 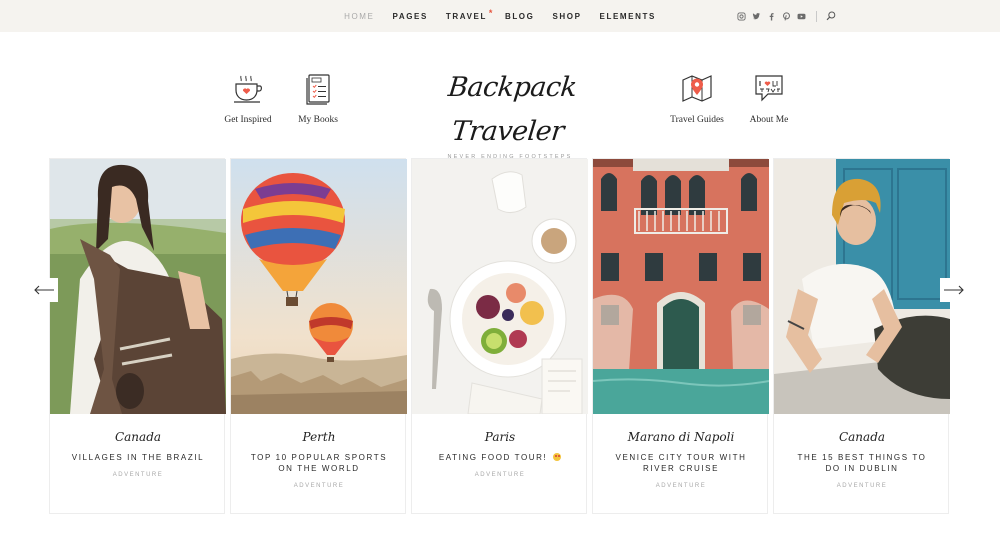 I want to click on coffee-cup-icon, so click(x=248, y=89).